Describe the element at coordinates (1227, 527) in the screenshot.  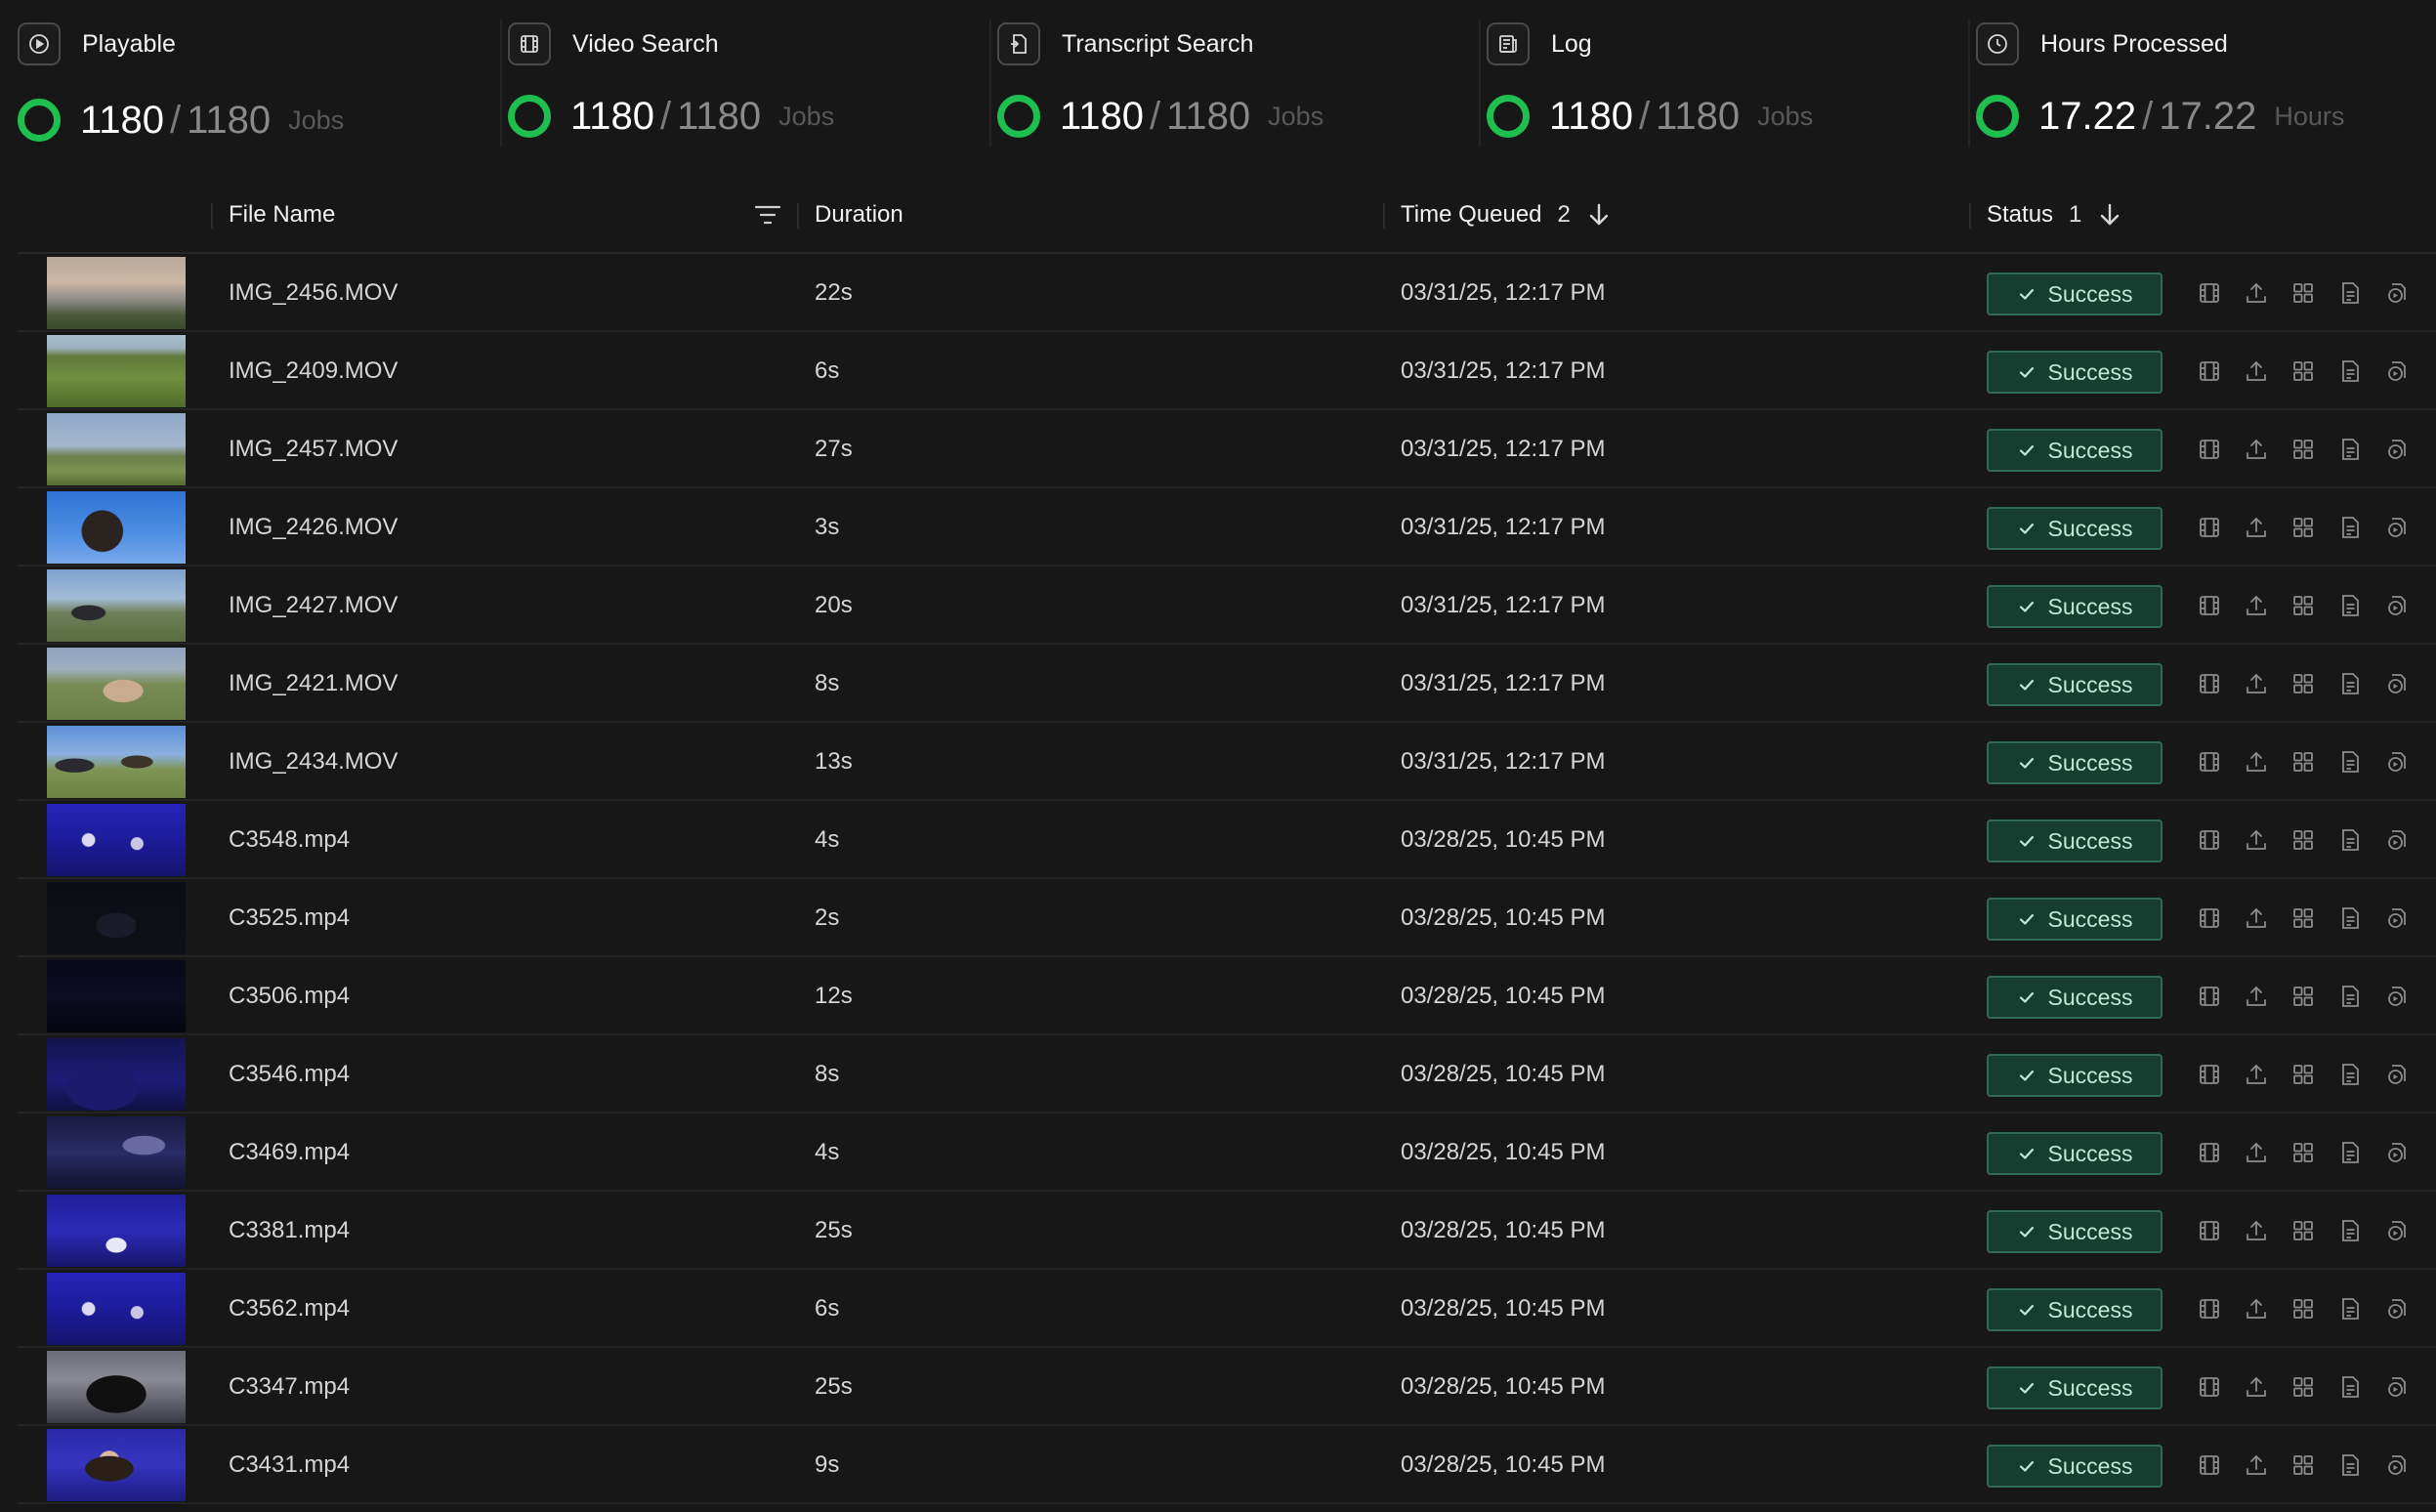
I see `table-row: IMG_2426.MOV 3s 03/31/25, 12:17 PM Success` at that location.